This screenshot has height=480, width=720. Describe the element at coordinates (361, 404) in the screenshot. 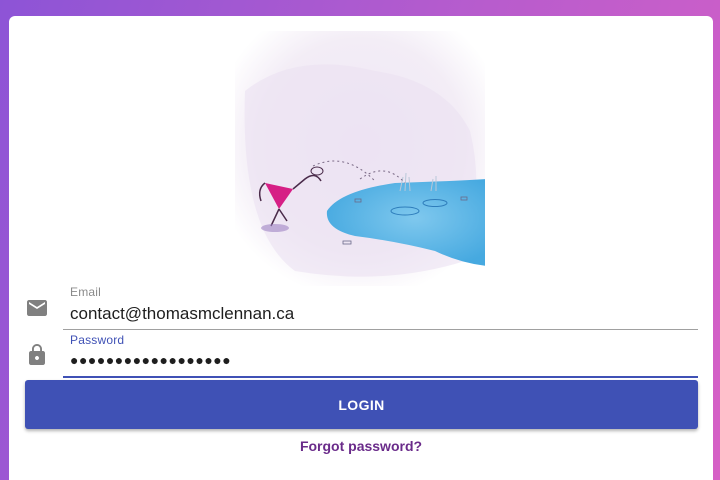

I see `login-button: LOGIN` at that location.